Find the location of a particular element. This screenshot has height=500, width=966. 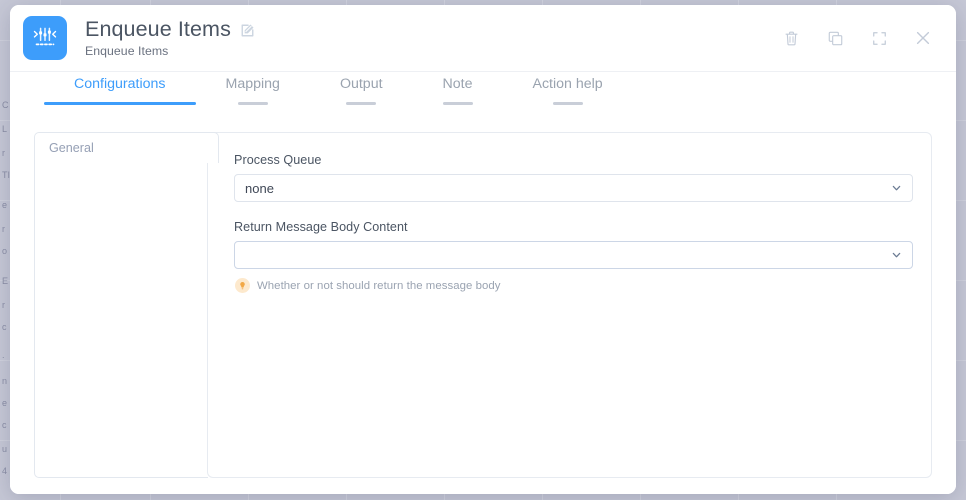

section-tab-general: General is located at coordinates (126, 147).